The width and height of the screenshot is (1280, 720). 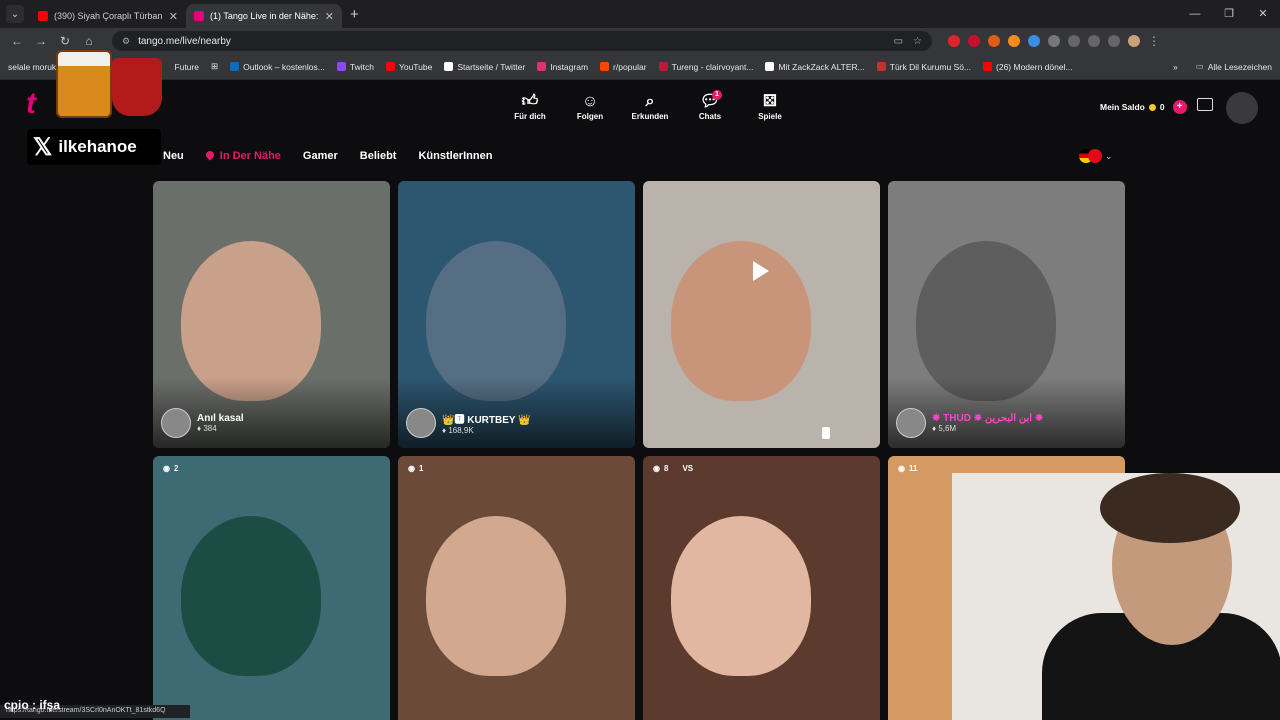 I want to click on site-info-icon: ⚙, so click(x=126, y=41).